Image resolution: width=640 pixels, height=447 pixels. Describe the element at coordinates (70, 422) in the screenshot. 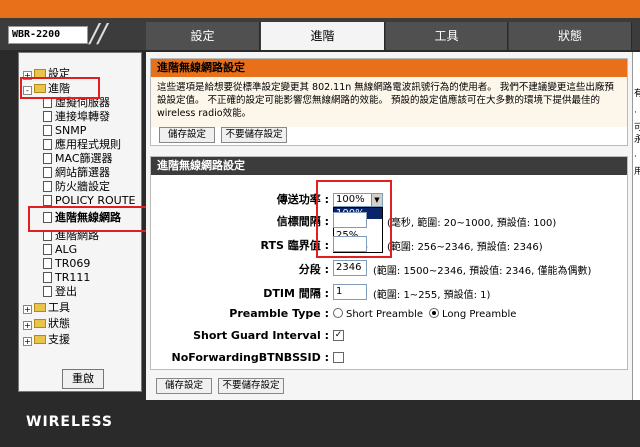

I see `wireless-brand-logo: WIRELESS` at that location.